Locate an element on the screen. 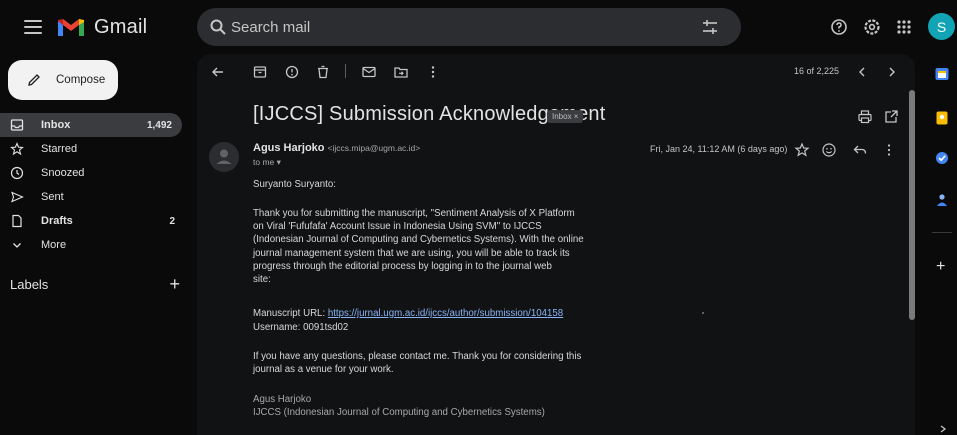  move-to-icon is located at coordinates (401, 72).